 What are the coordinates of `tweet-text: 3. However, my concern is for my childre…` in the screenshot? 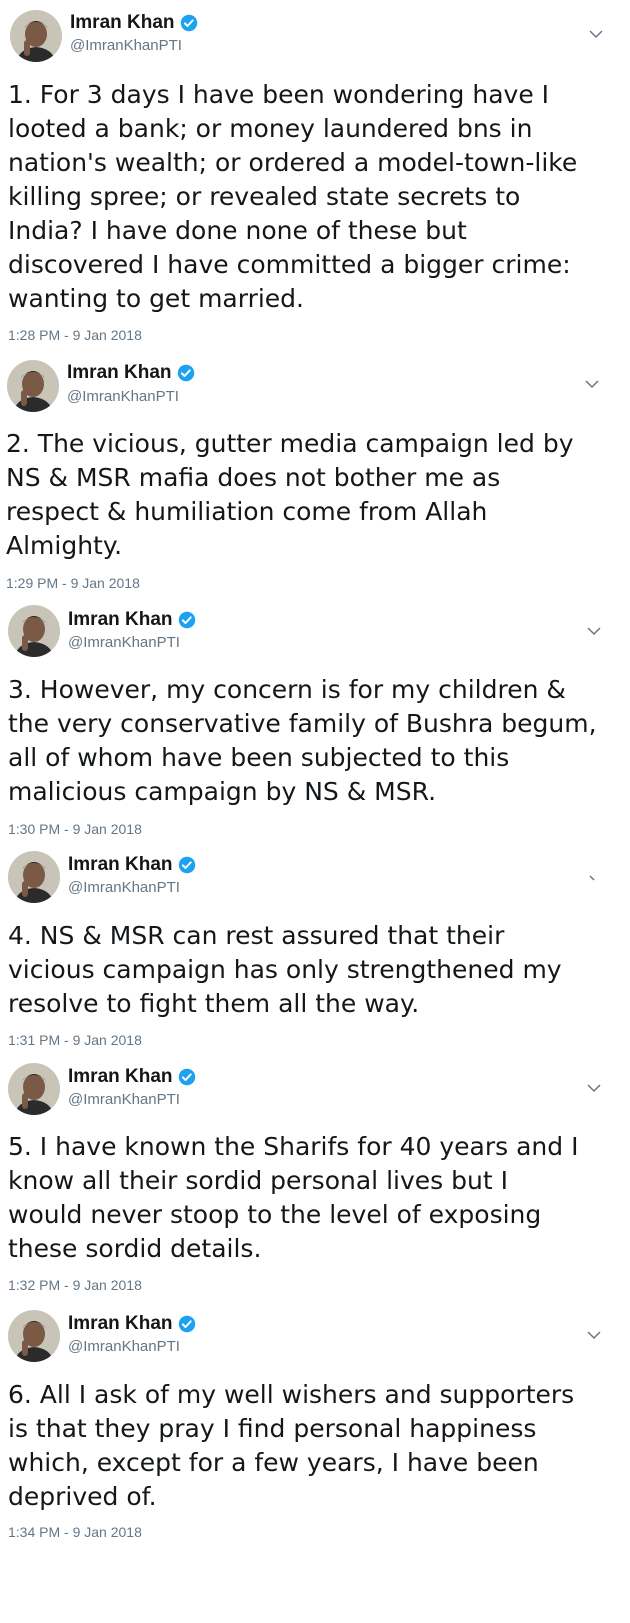 It's located at (302, 740).